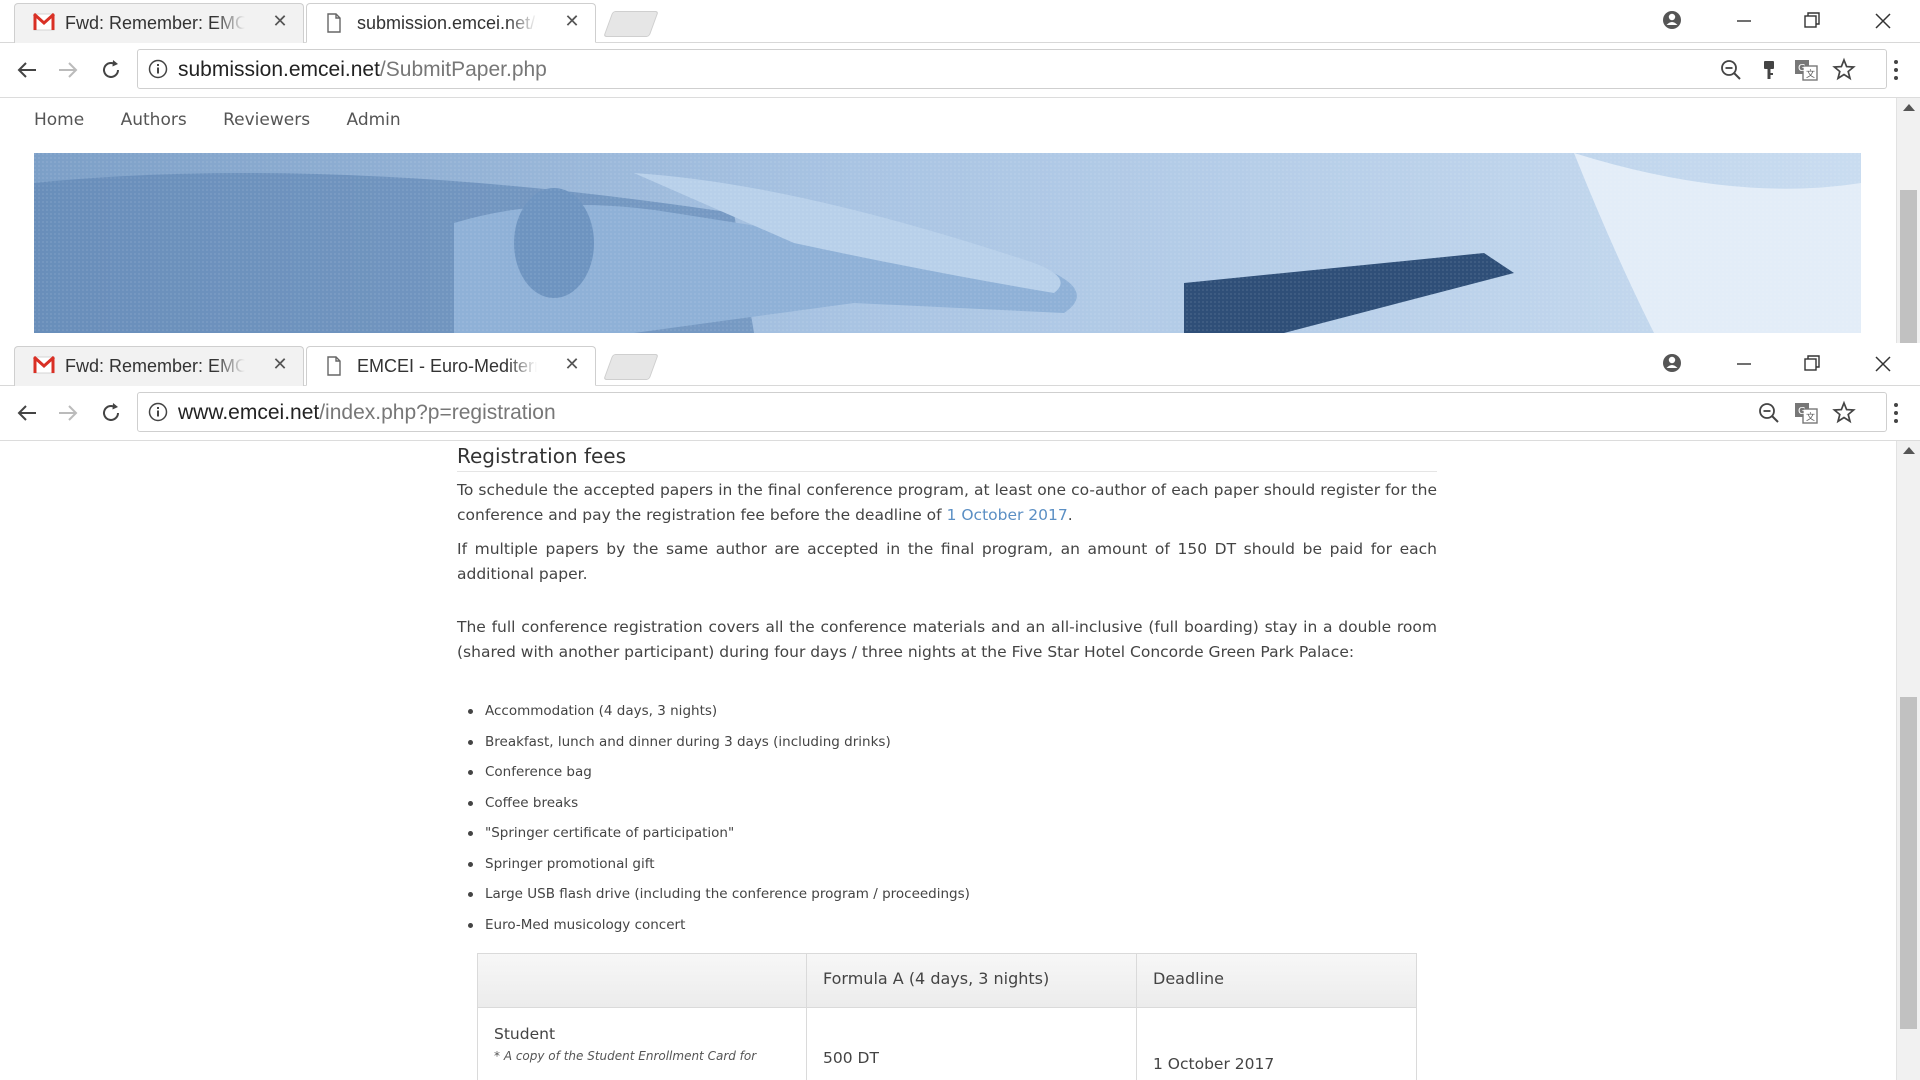 The height and width of the screenshot is (1080, 1920). What do you see at coordinates (1007, 515) in the screenshot?
I see `deadline-link: 1 October 2017` at bounding box center [1007, 515].